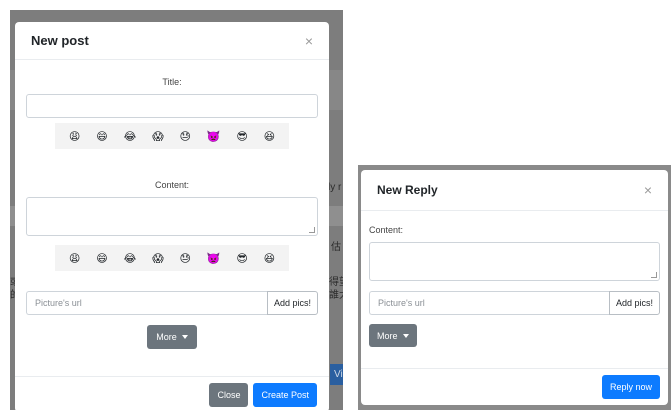  I want to click on modal-header: New post ×, so click(172, 41).